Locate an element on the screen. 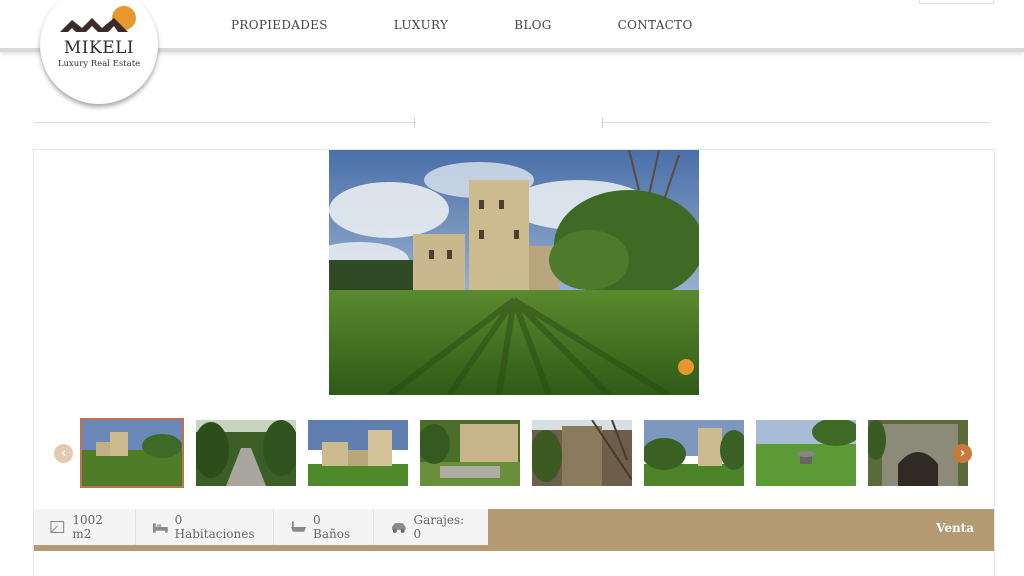  feature-baths: 0 Baños is located at coordinates (324, 527).